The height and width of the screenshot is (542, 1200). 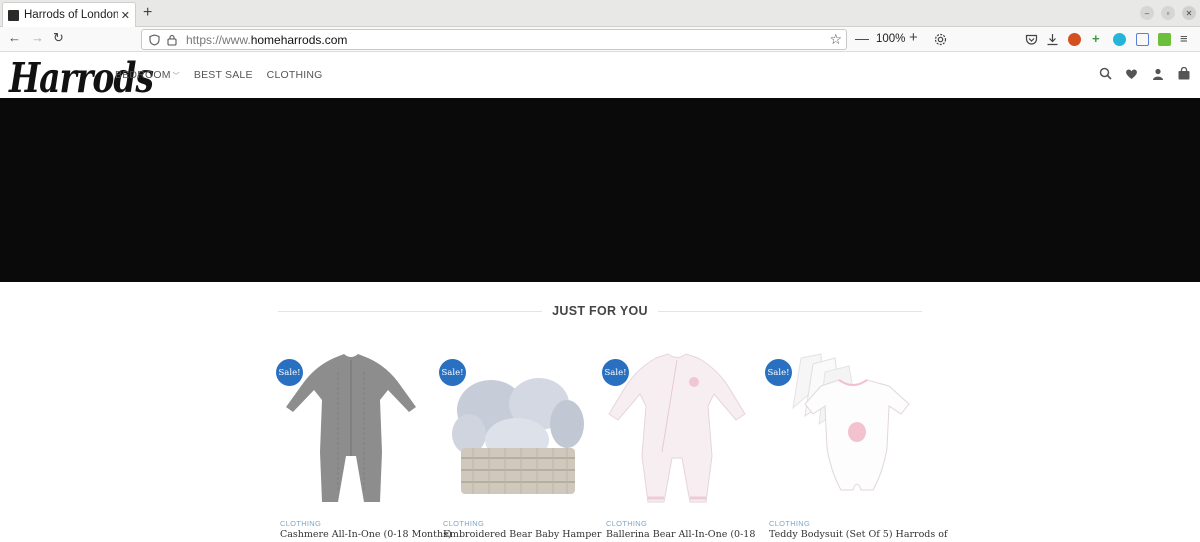 What do you see at coordinates (1052, 39) in the screenshot?
I see `download-icon` at bounding box center [1052, 39].